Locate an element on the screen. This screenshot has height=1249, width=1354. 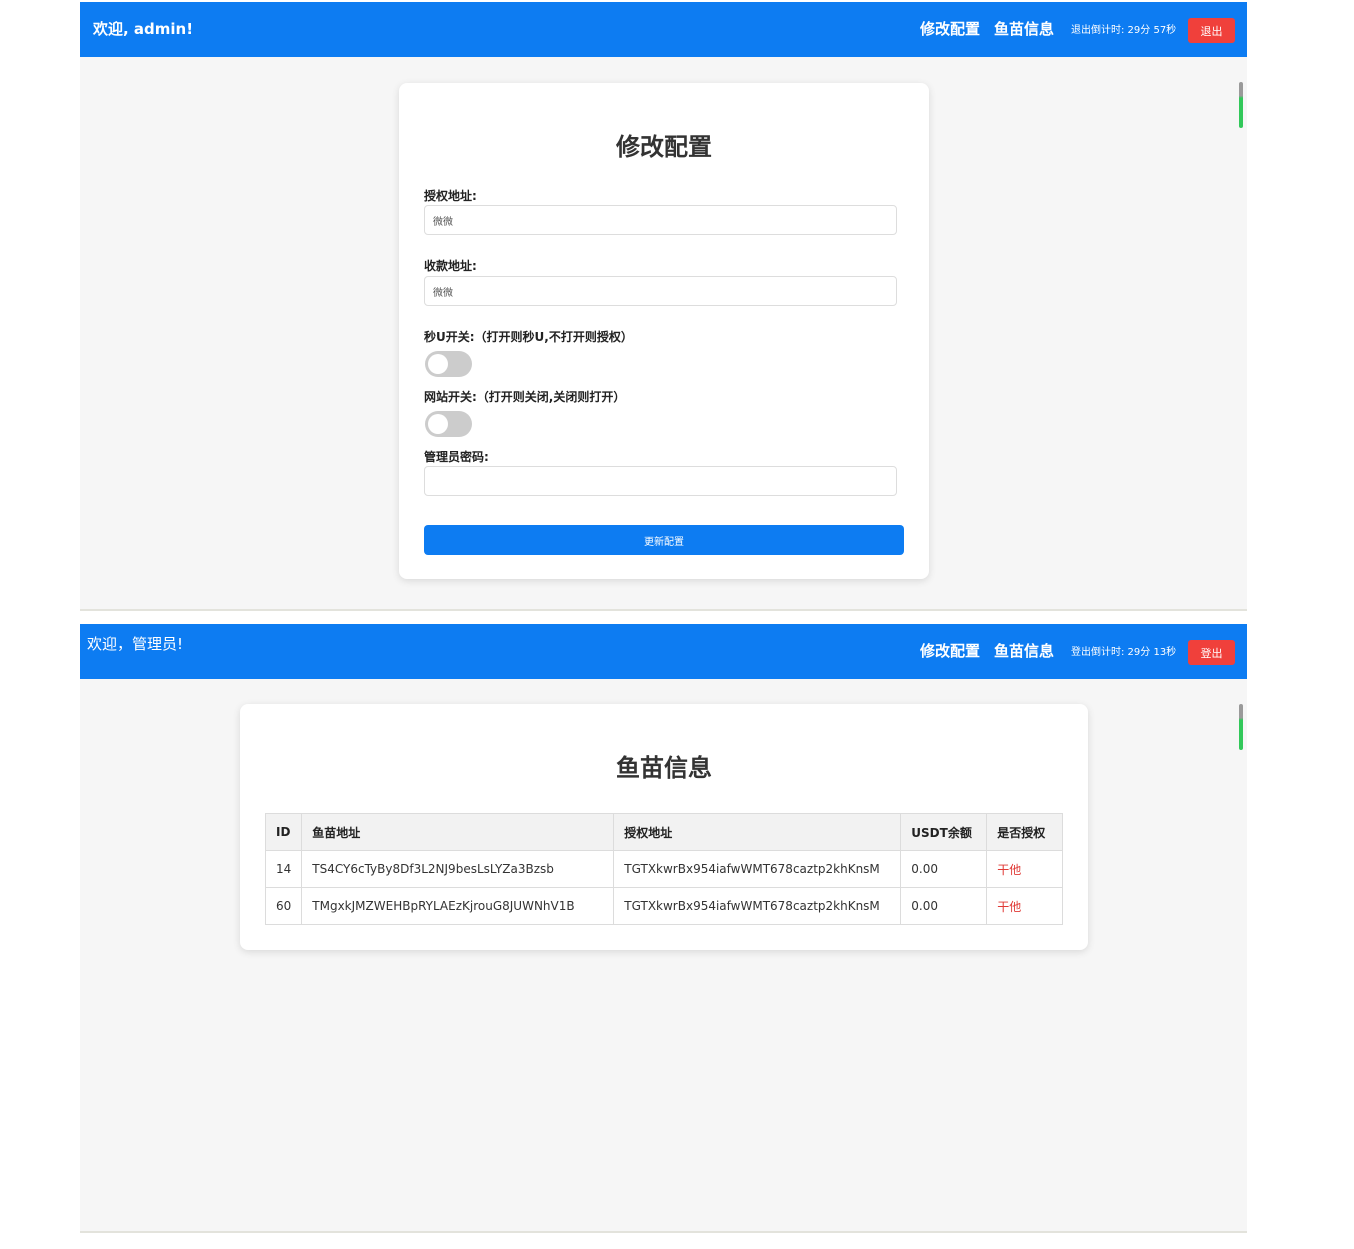
secu-switch-label: 秒U开关:（打开则秒U,不打开则授权） is located at coordinates (528, 337).